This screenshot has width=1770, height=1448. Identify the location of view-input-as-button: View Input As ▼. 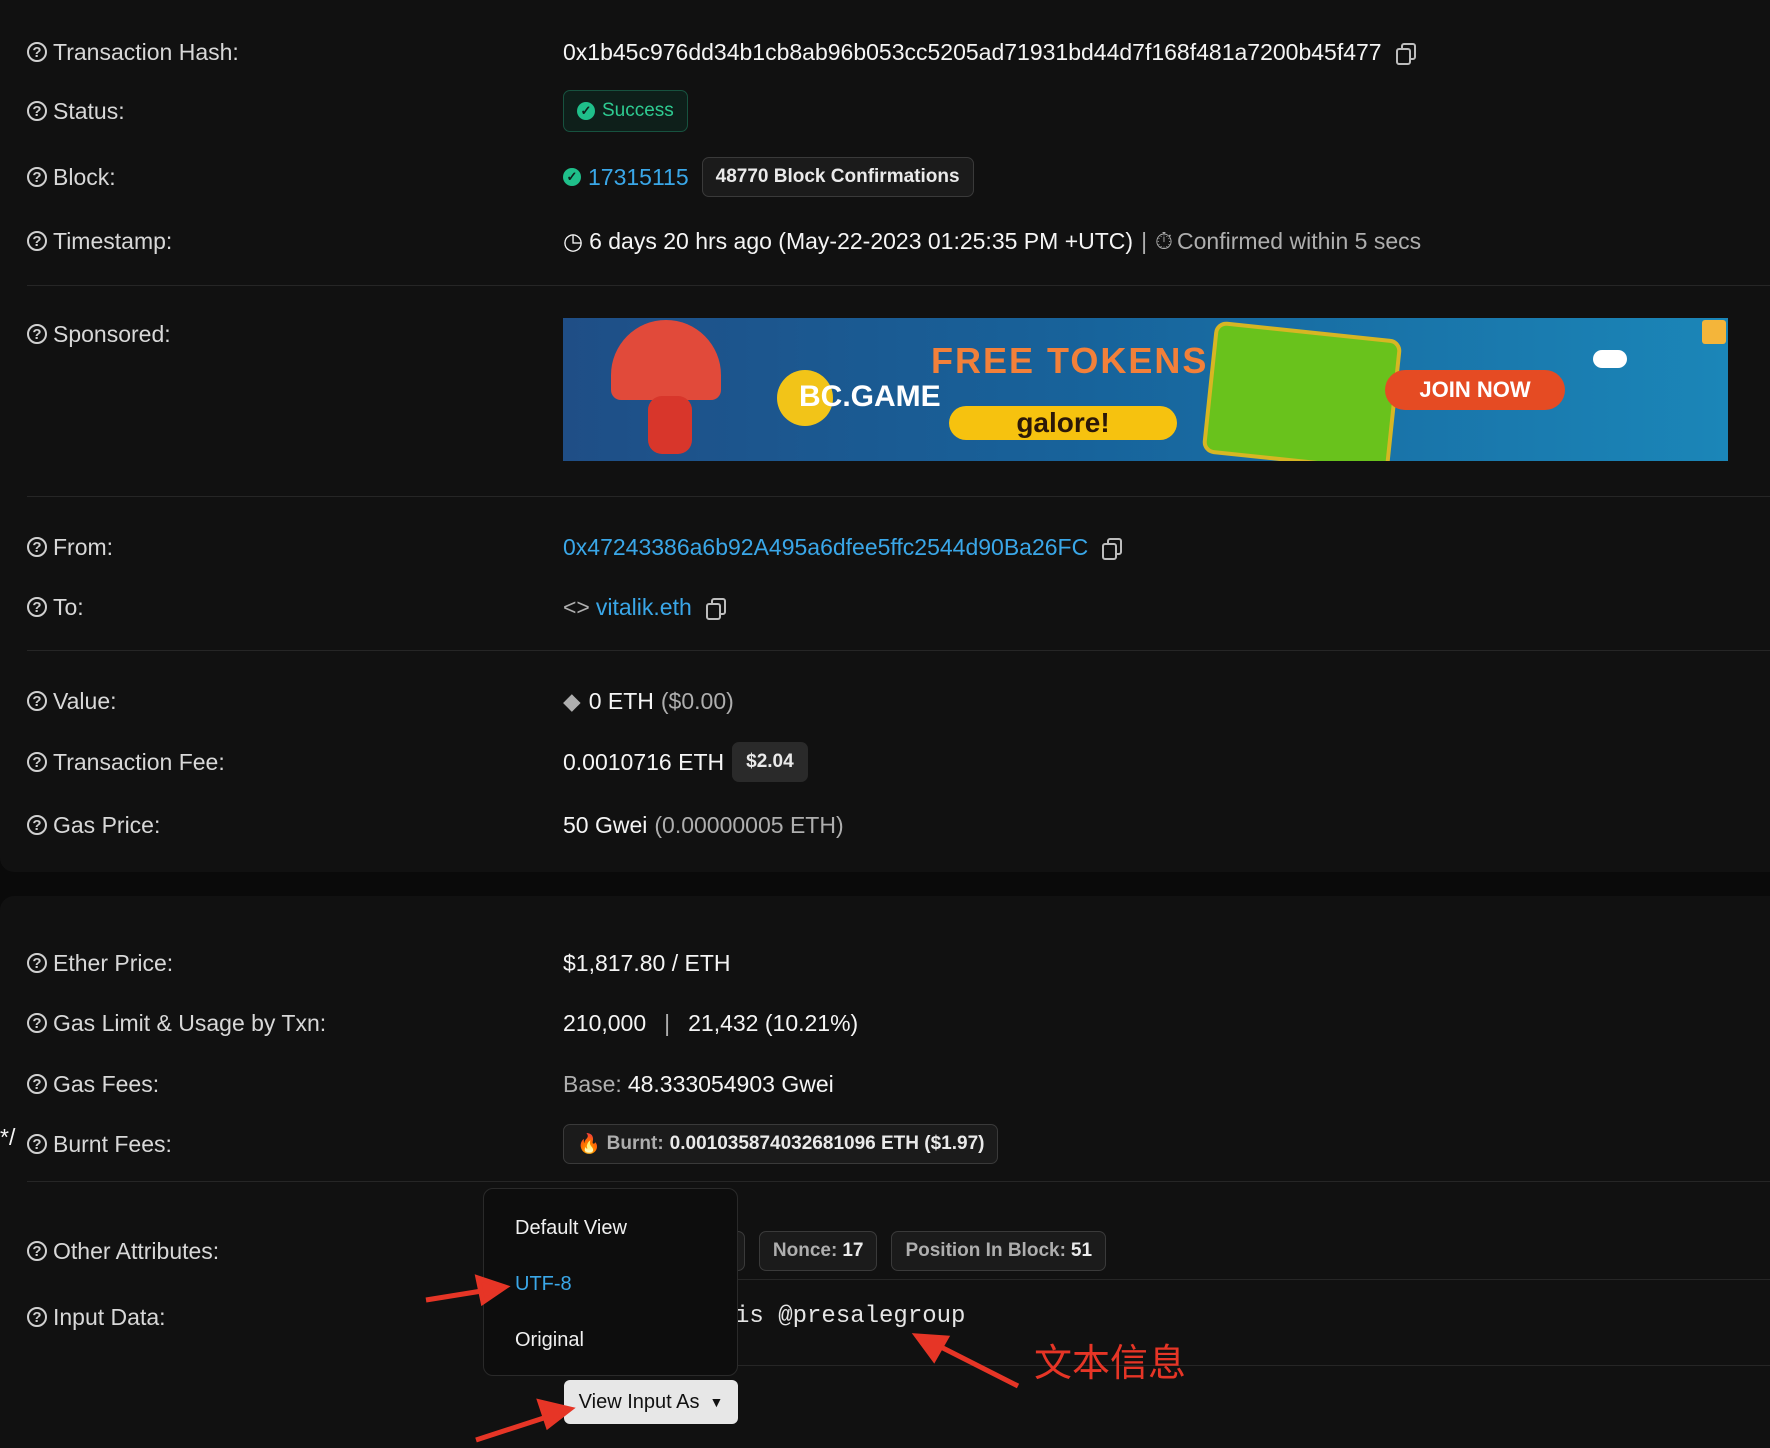
(651, 1402).